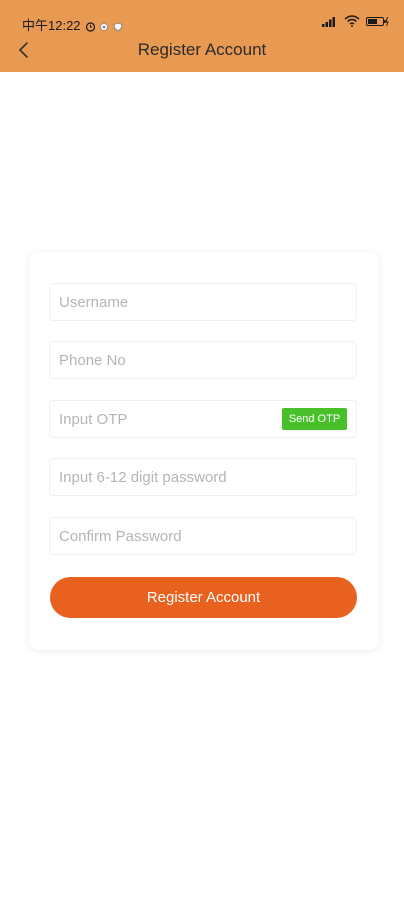 Image resolution: width=404 pixels, height=900 pixels. I want to click on username-input, so click(203, 302).